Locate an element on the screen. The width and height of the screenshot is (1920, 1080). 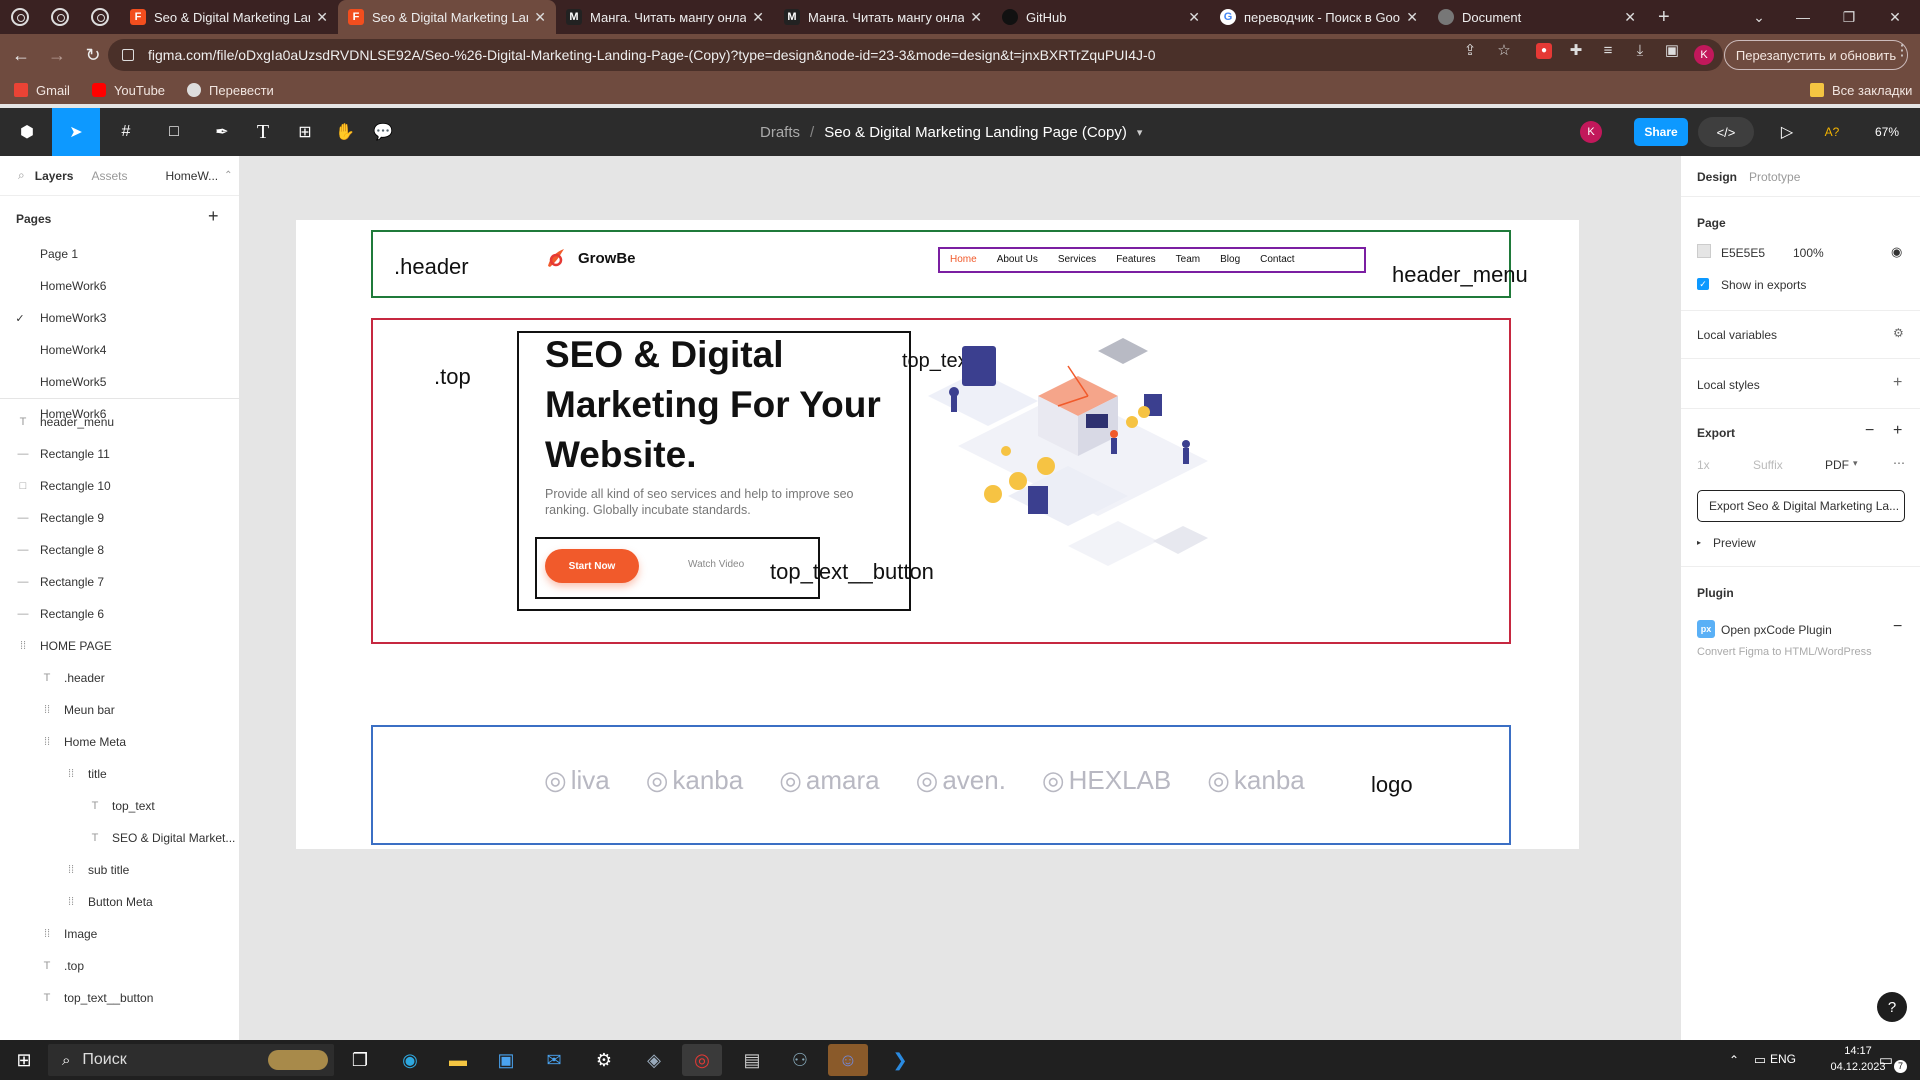
export-format-select: PDF is located at coordinates (1837, 465).